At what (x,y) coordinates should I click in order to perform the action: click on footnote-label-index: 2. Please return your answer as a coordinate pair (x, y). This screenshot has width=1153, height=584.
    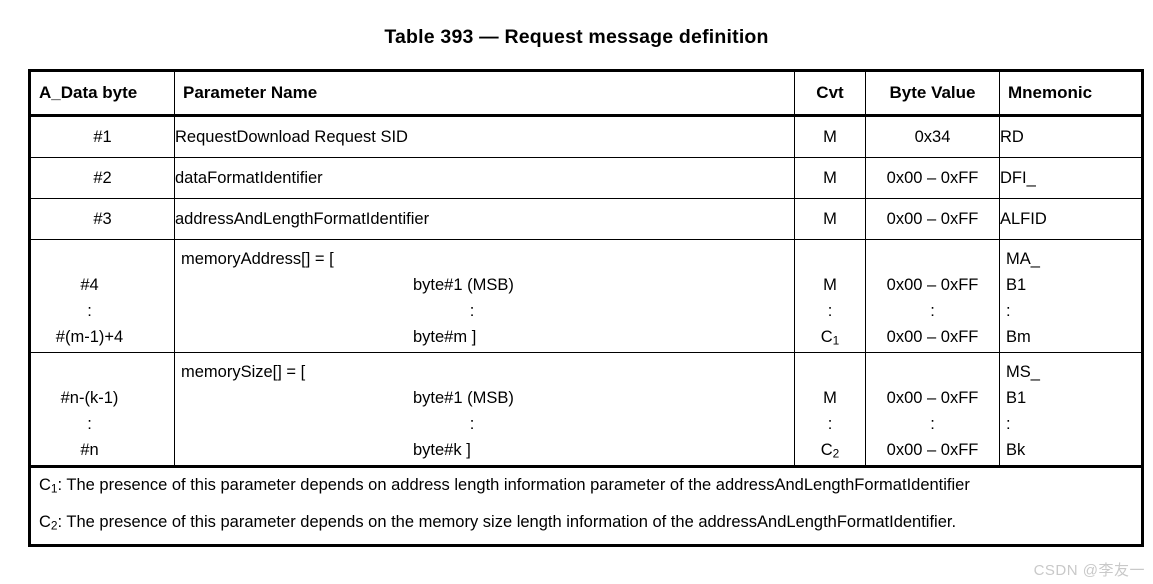
    Looking at the image, I should click on (54, 525).